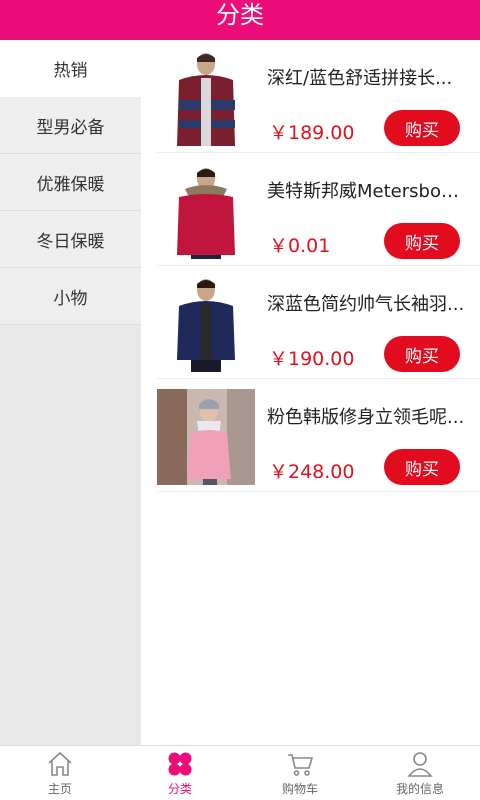  Describe the element at coordinates (312, 359) in the screenshot. I see `product-price: ￥190.00` at that location.